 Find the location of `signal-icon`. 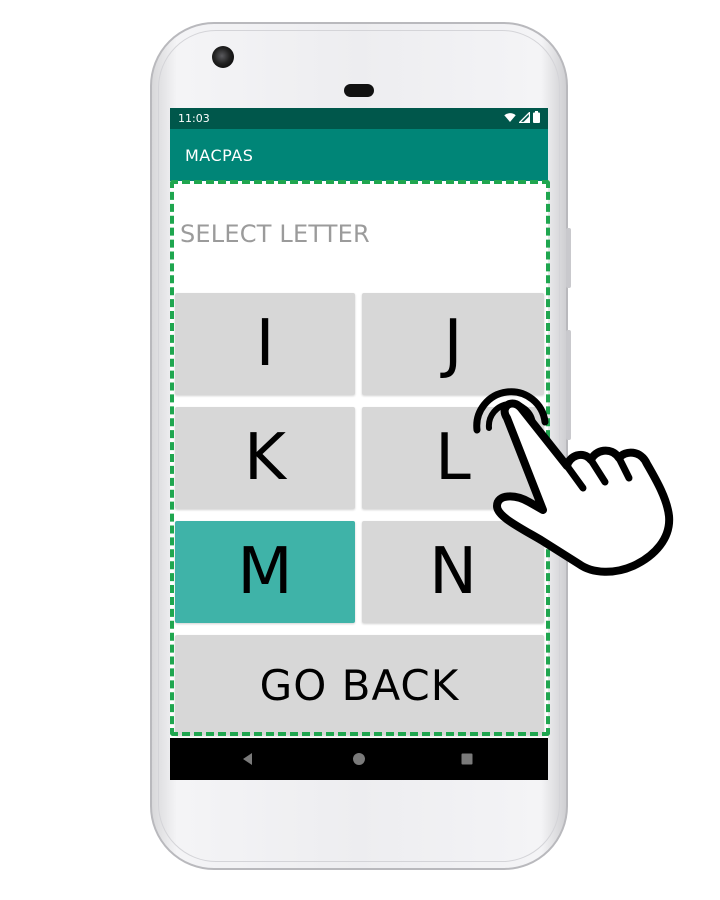

signal-icon is located at coordinates (524, 117).